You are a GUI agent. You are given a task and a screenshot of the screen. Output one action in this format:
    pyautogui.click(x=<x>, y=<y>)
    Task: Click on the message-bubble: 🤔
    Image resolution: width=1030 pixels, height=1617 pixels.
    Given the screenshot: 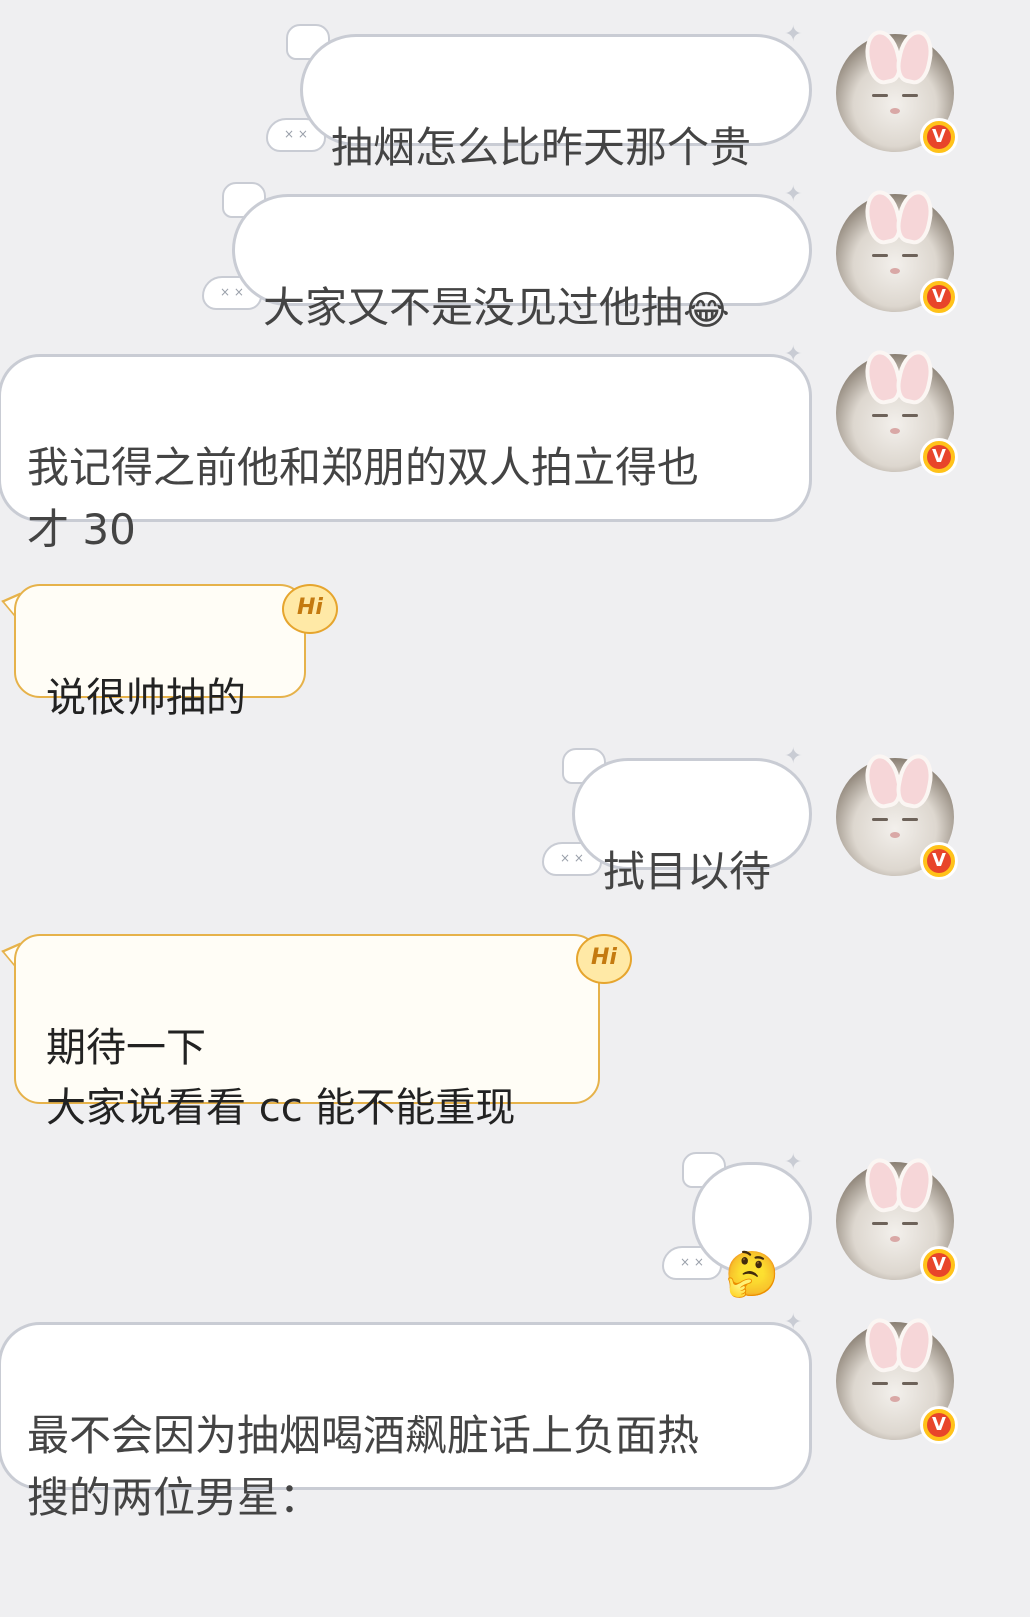 What is the action you would take?
    pyautogui.click(x=752, y=1231)
    